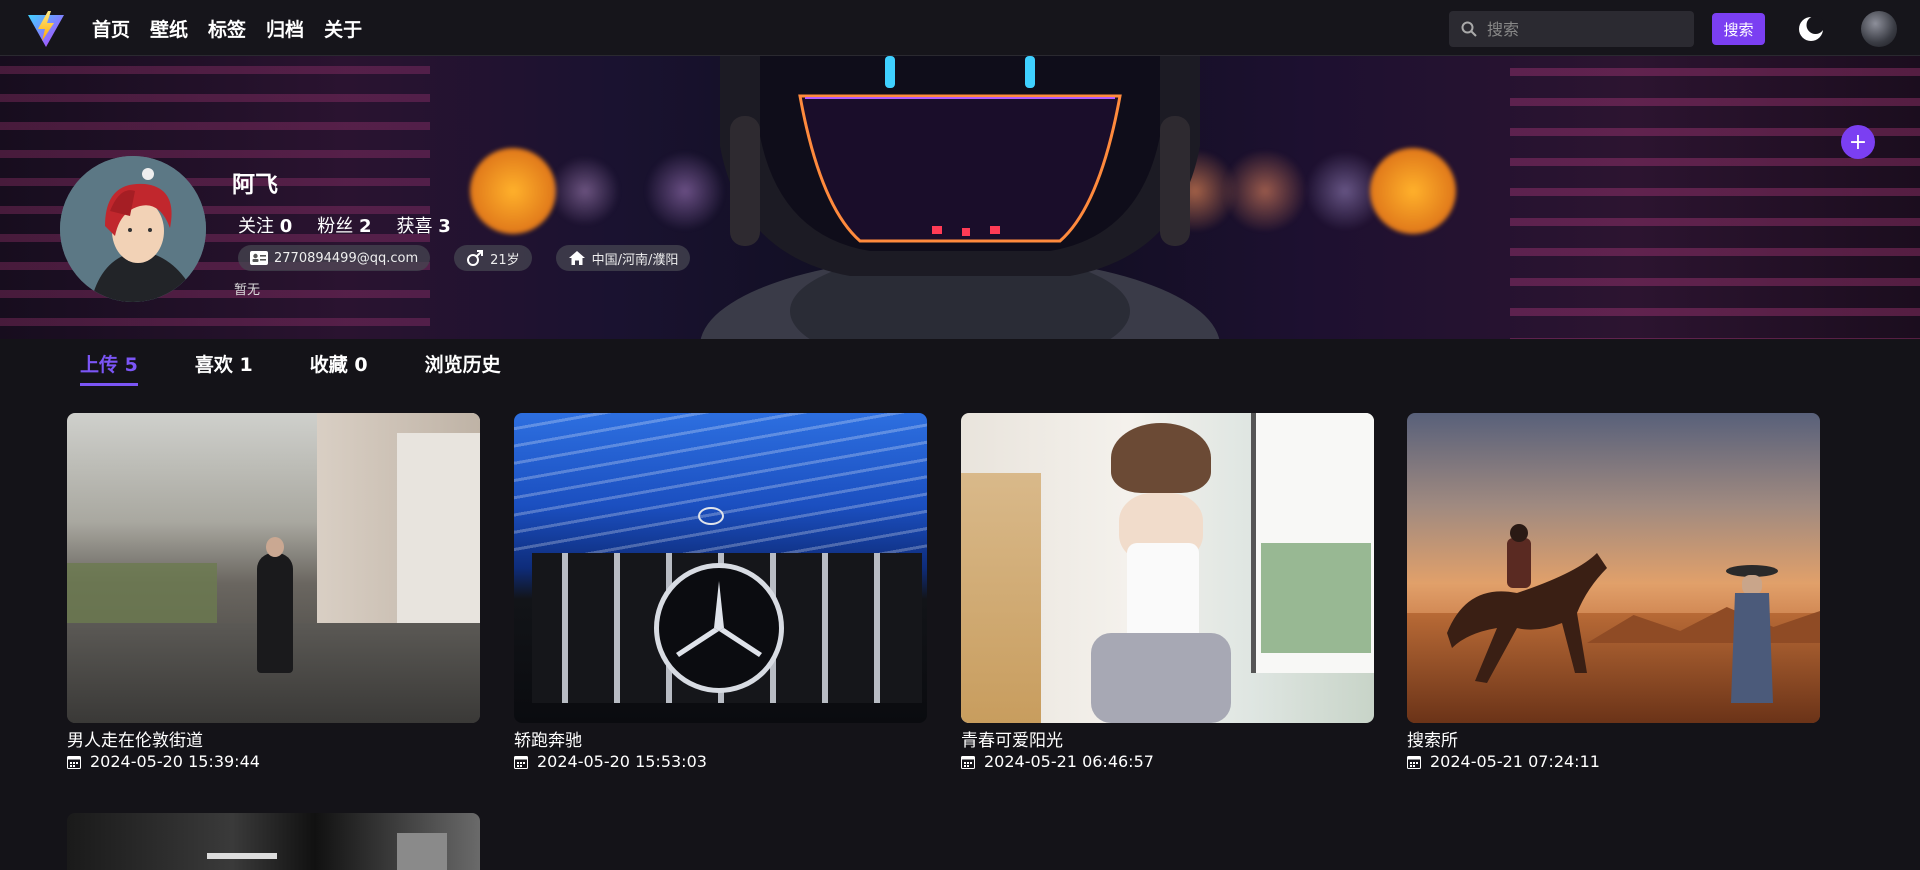 This screenshot has height=870, width=1920. I want to click on tab-history: 浏览历史, so click(463, 368).